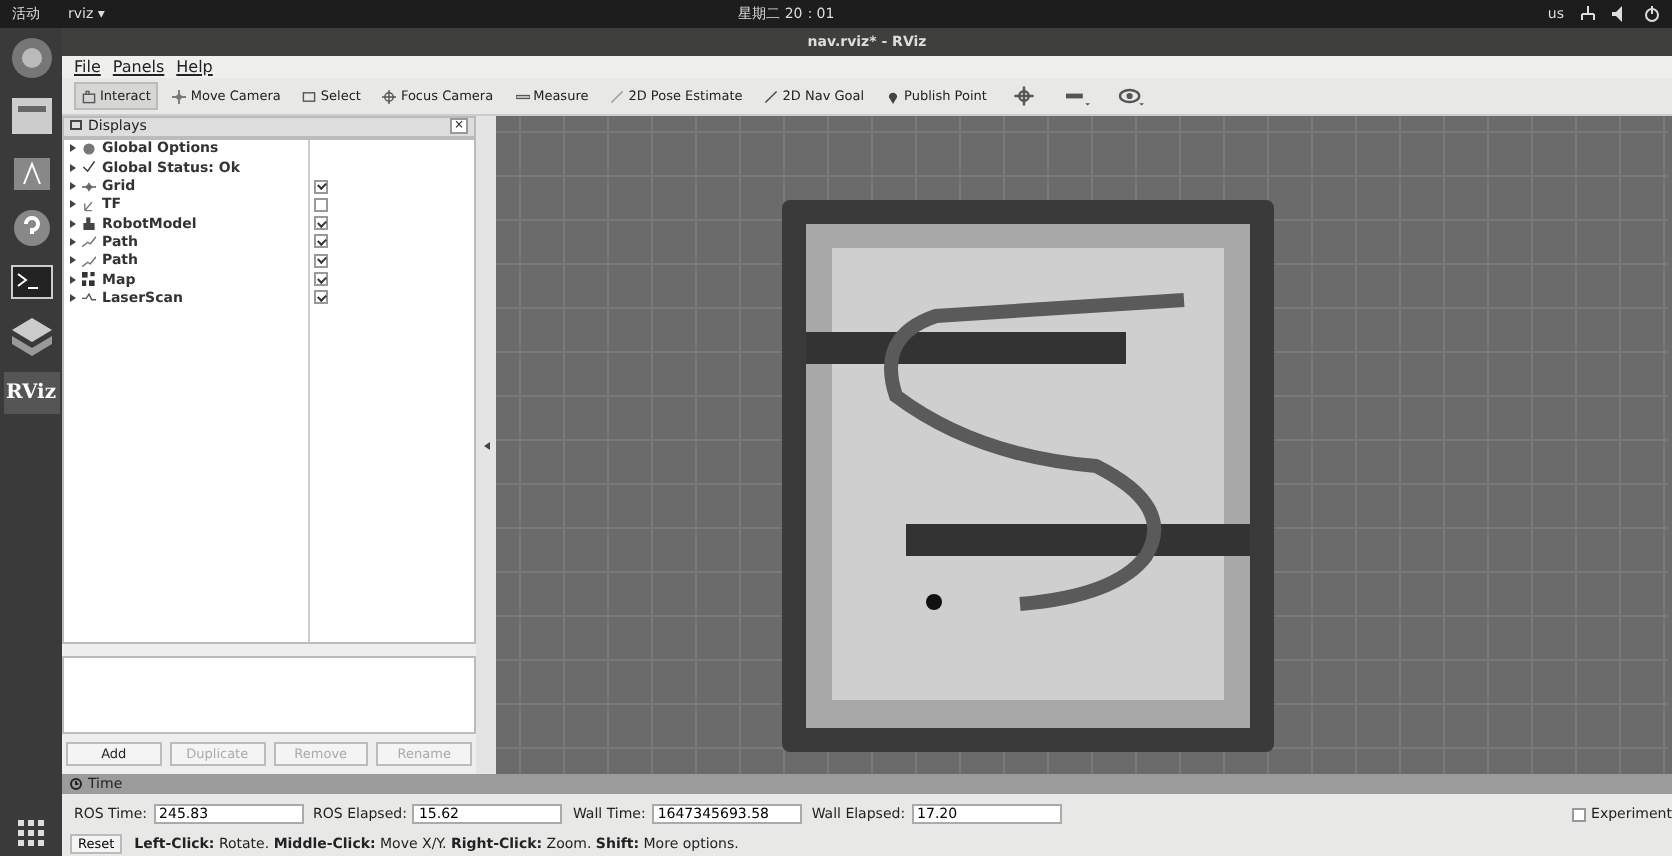 This screenshot has width=1672, height=856. I want to click on help-icon, so click(31, 228).